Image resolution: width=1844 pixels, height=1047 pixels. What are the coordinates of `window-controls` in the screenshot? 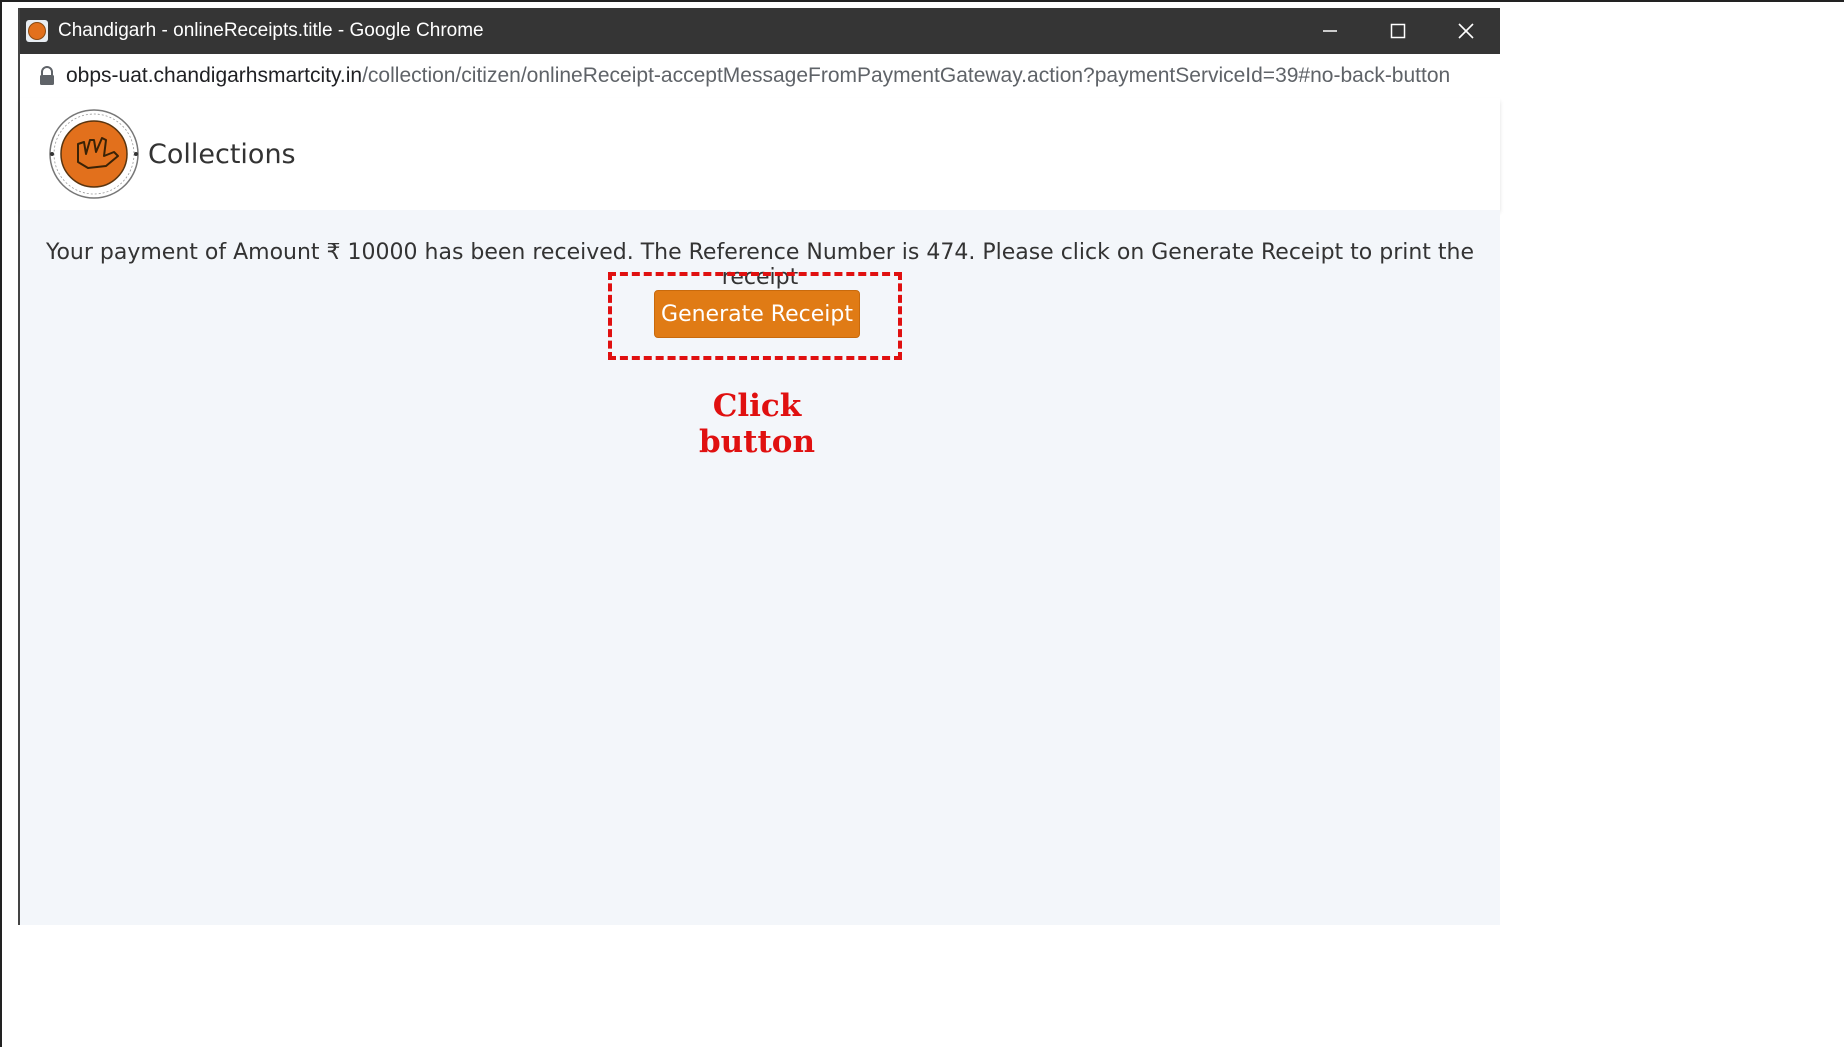 It's located at (1398, 31).